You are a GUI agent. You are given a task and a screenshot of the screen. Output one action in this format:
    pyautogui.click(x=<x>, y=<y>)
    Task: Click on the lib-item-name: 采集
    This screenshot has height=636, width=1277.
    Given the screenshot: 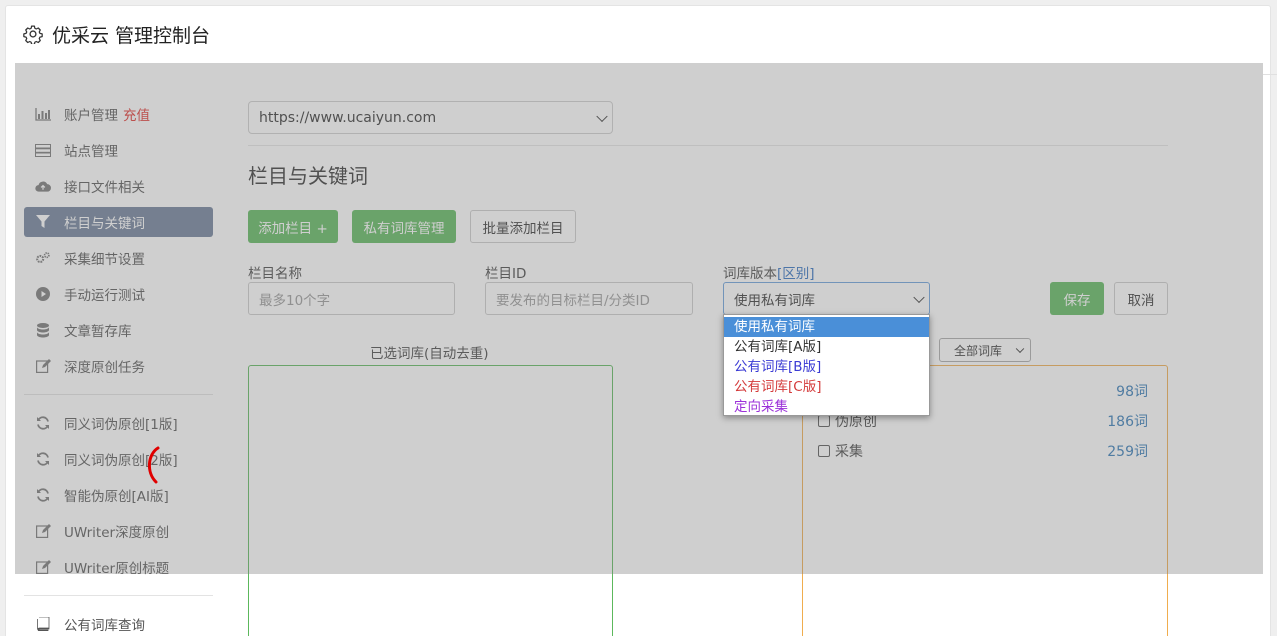 What is the action you would take?
    pyautogui.click(x=849, y=452)
    